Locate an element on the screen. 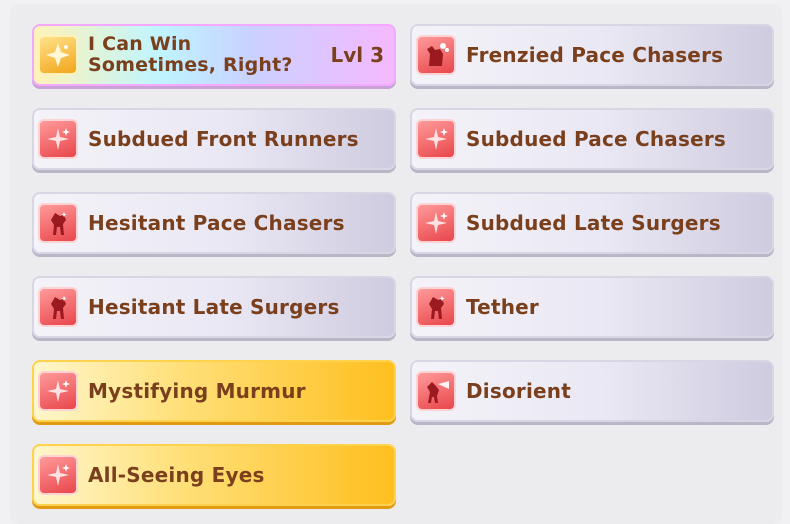 This screenshot has width=790, height=524. skill-card-hesitant-pace-chasers: Hesitant Pace Chasers is located at coordinates (214, 223).